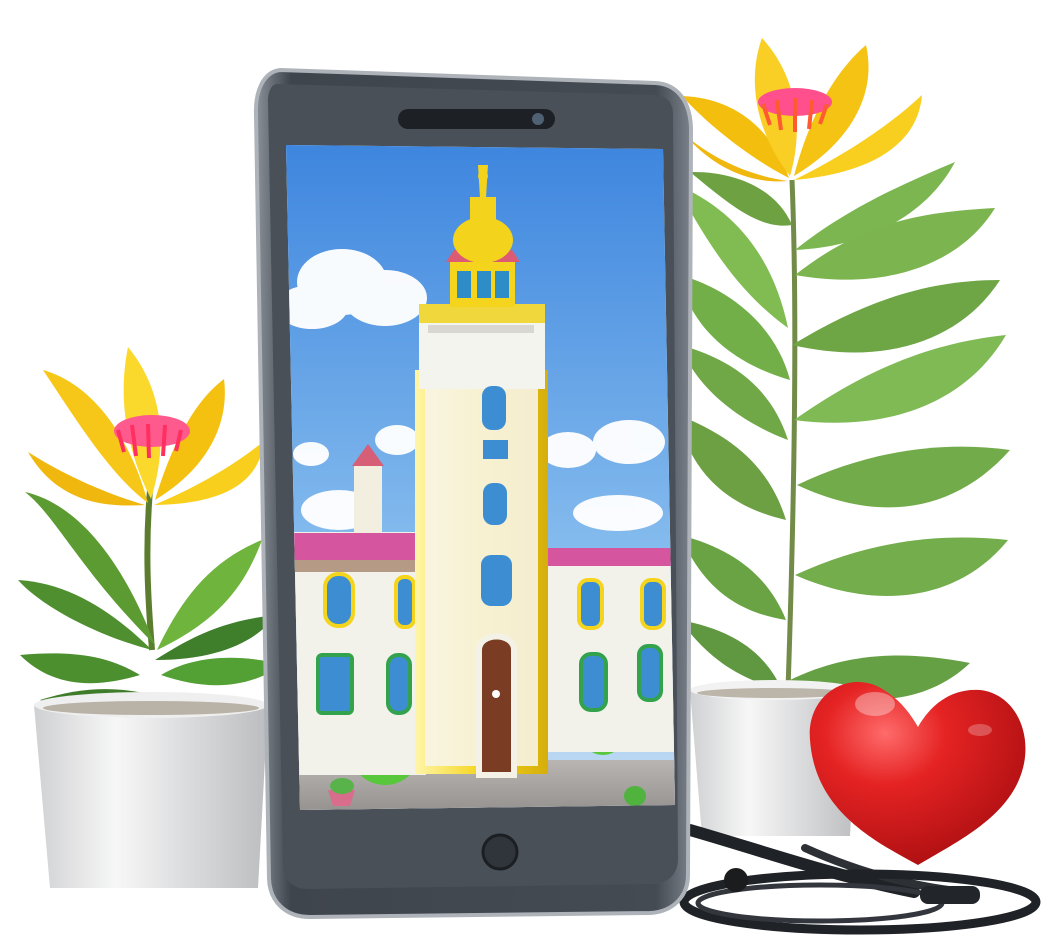  What do you see at coordinates (608, 650) in the screenshot?
I see `right-building` at bounding box center [608, 650].